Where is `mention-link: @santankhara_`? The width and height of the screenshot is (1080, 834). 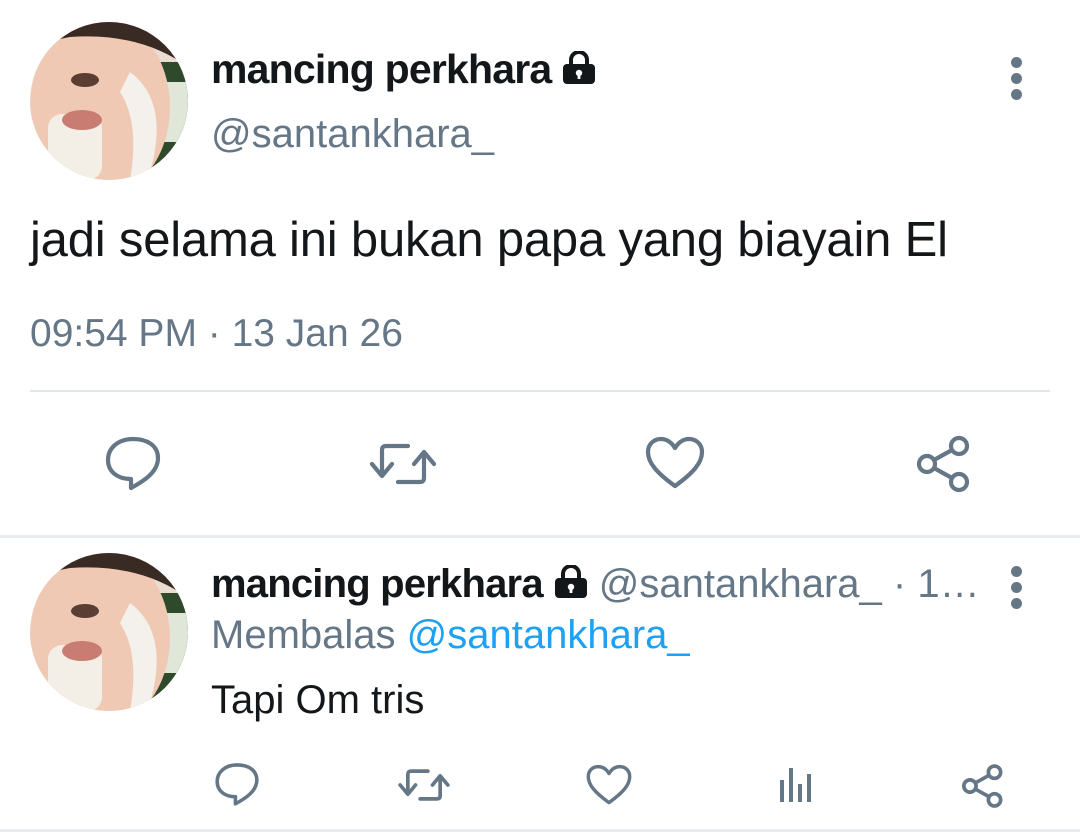 mention-link: @santankhara_ is located at coordinates (548, 635).